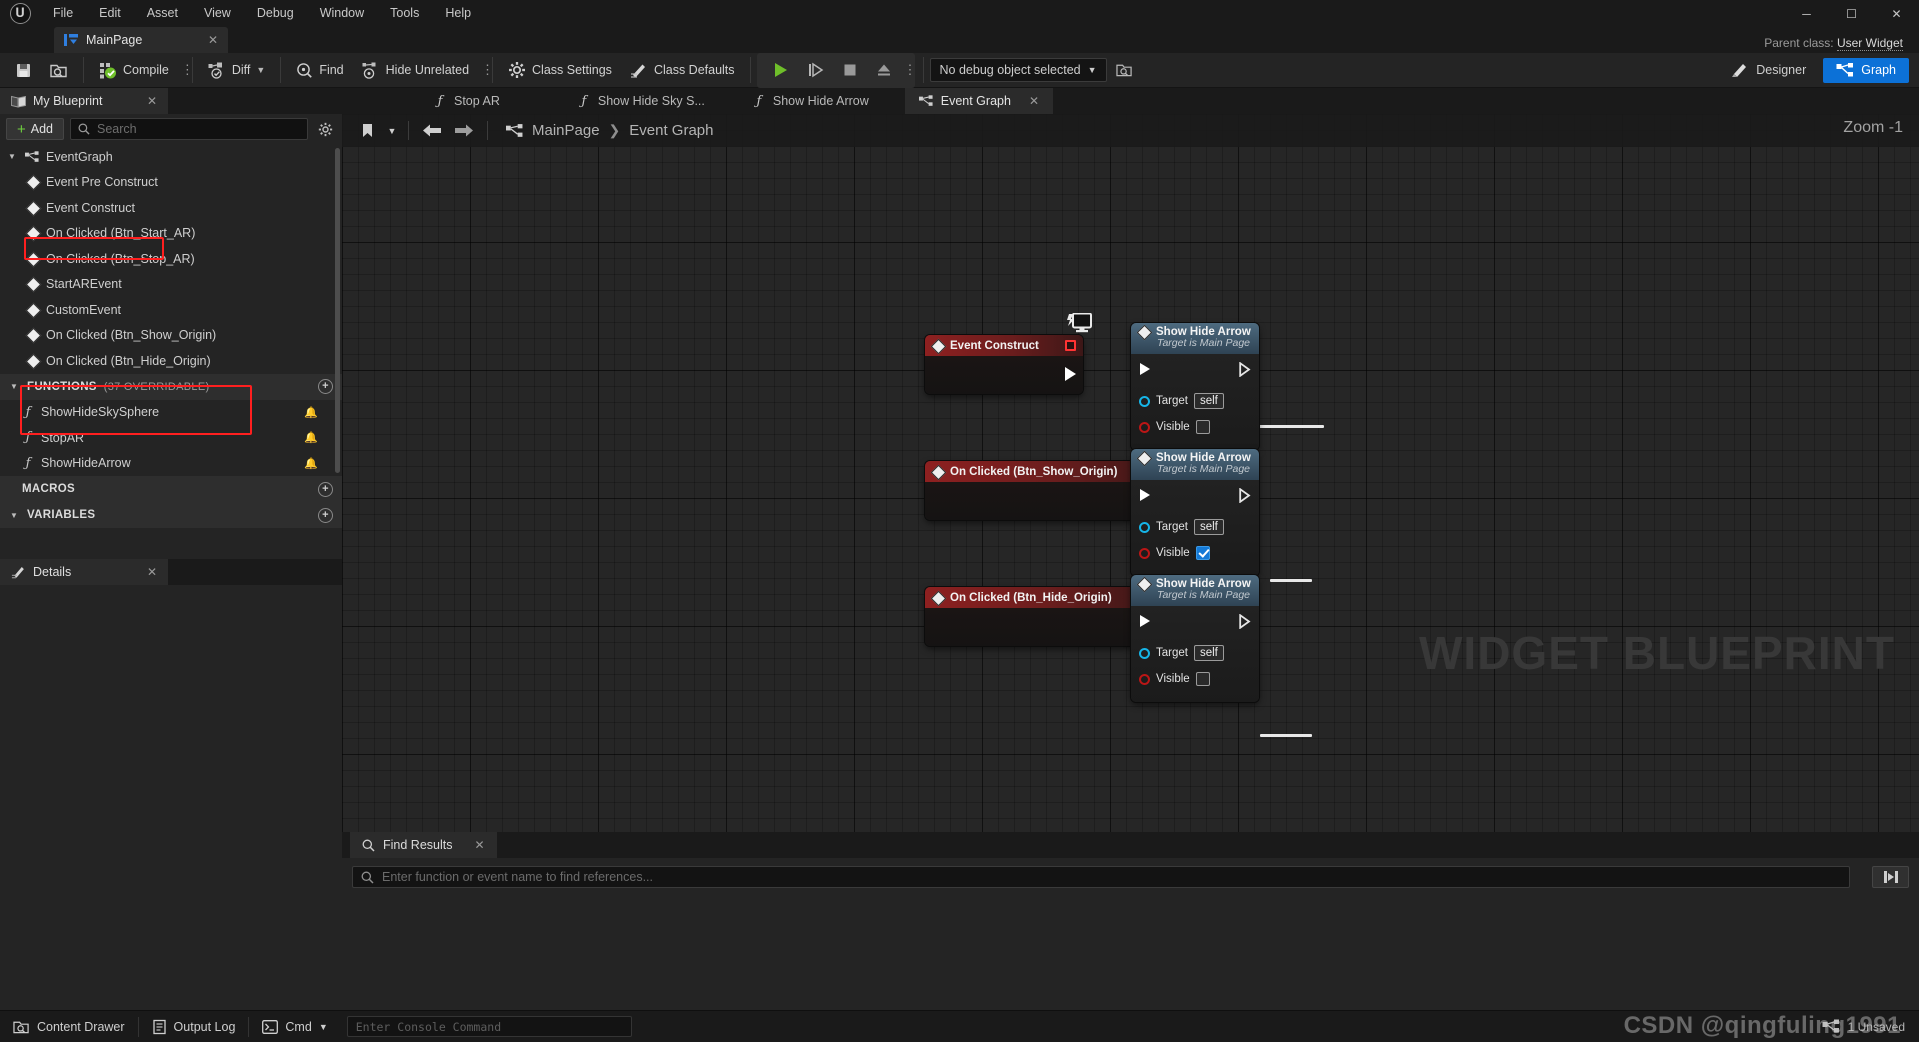  What do you see at coordinates (20, 13) in the screenshot?
I see `unreal-engine-logo-icon: 𝐔` at bounding box center [20, 13].